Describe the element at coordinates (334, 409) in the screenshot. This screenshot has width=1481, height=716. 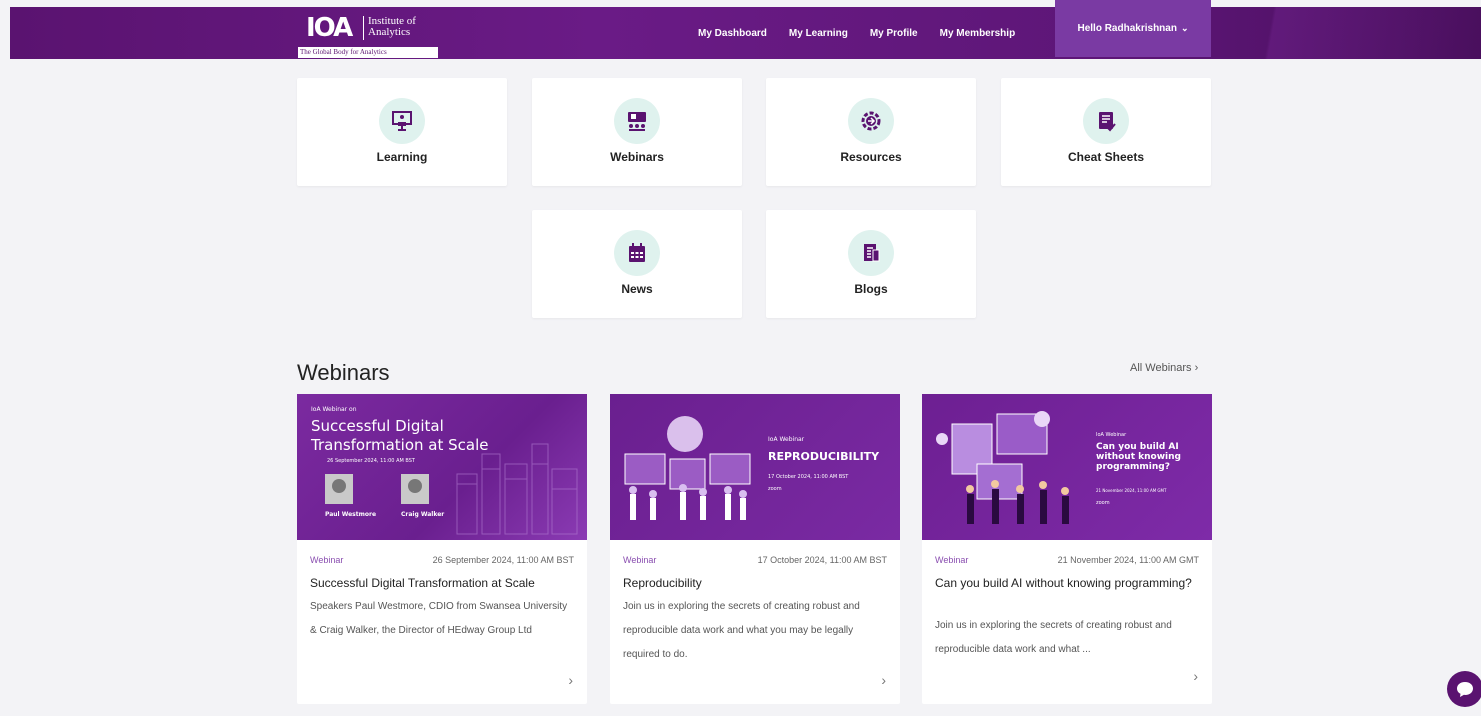
I see `banner-kicker: IoA Webinar on` at that location.